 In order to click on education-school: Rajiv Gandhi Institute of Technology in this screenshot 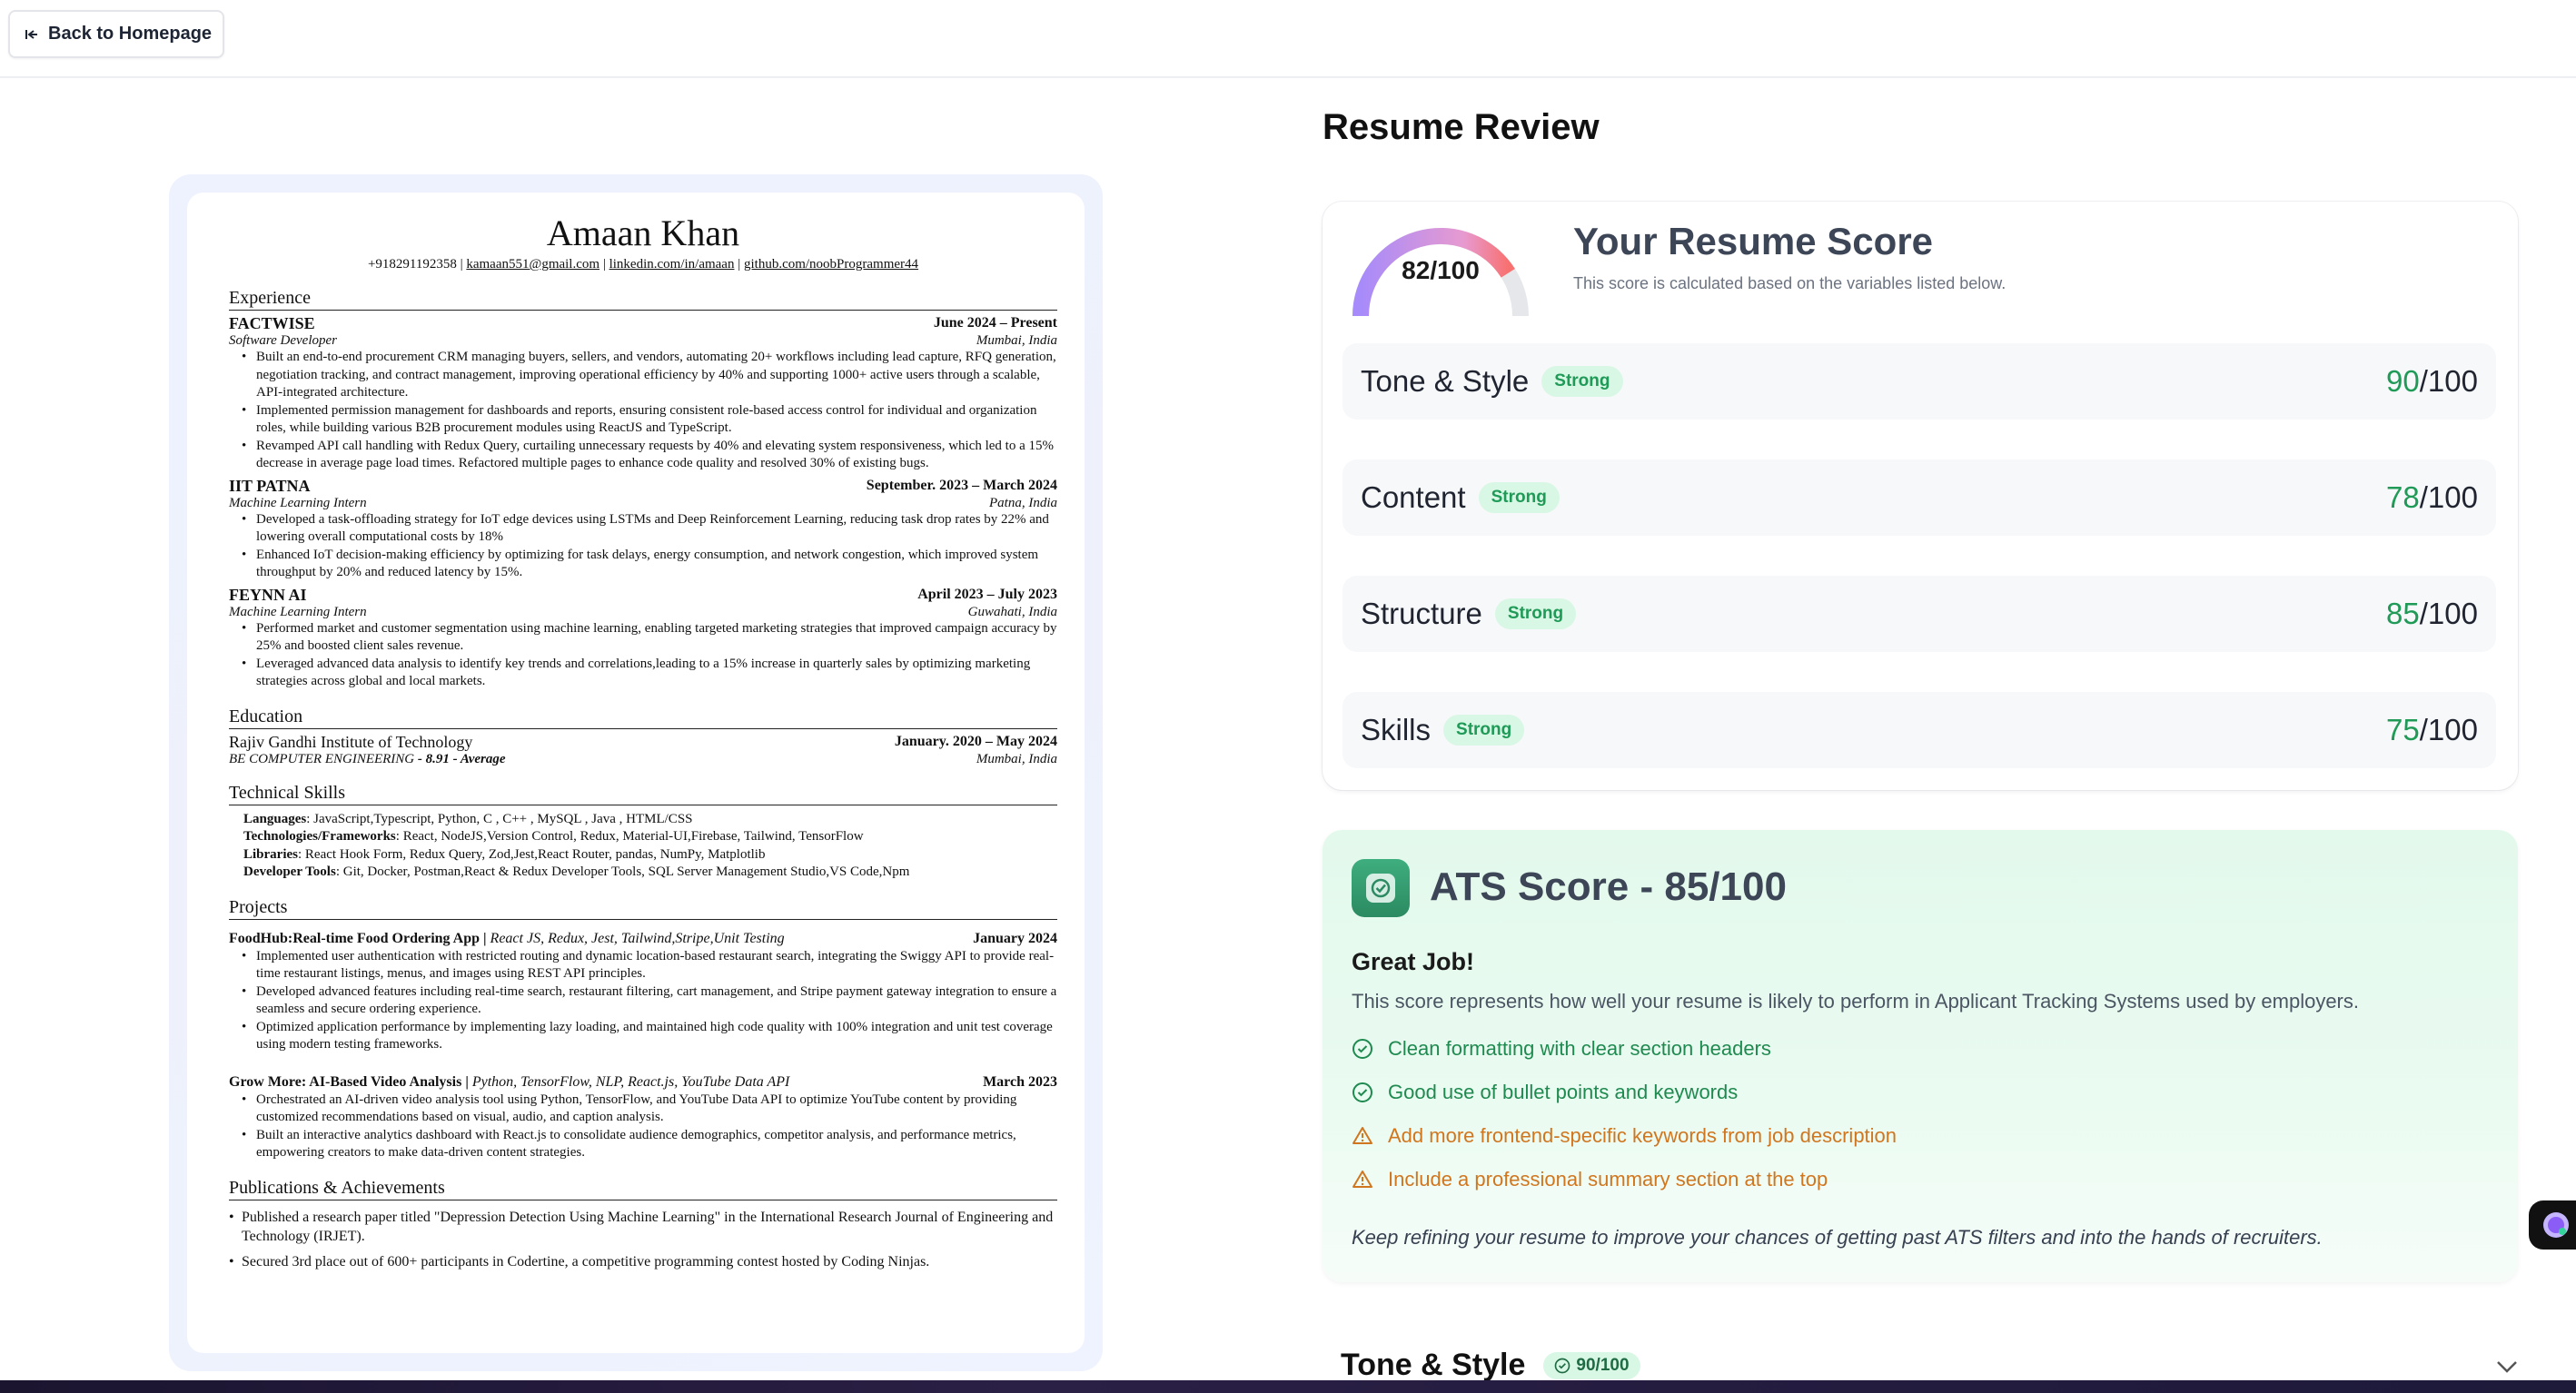, I will do `click(351, 741)`.